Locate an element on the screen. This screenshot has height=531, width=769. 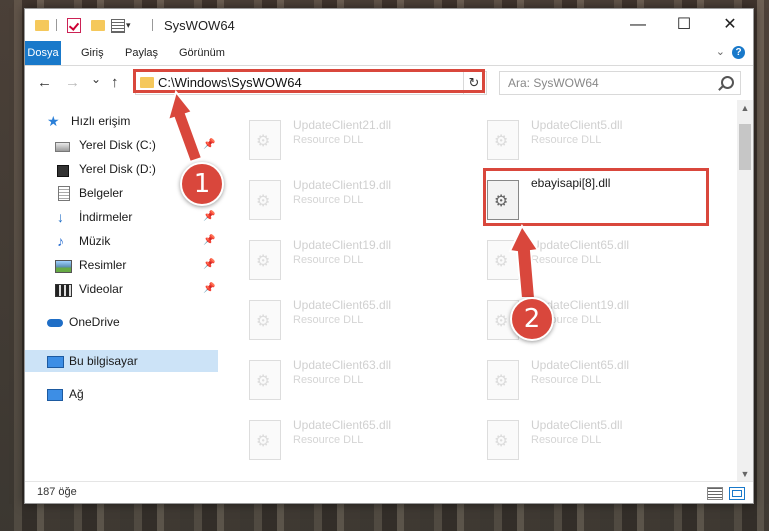
sidebar-item-label: Bu bilgisayar is located at coordinates (103, 361).